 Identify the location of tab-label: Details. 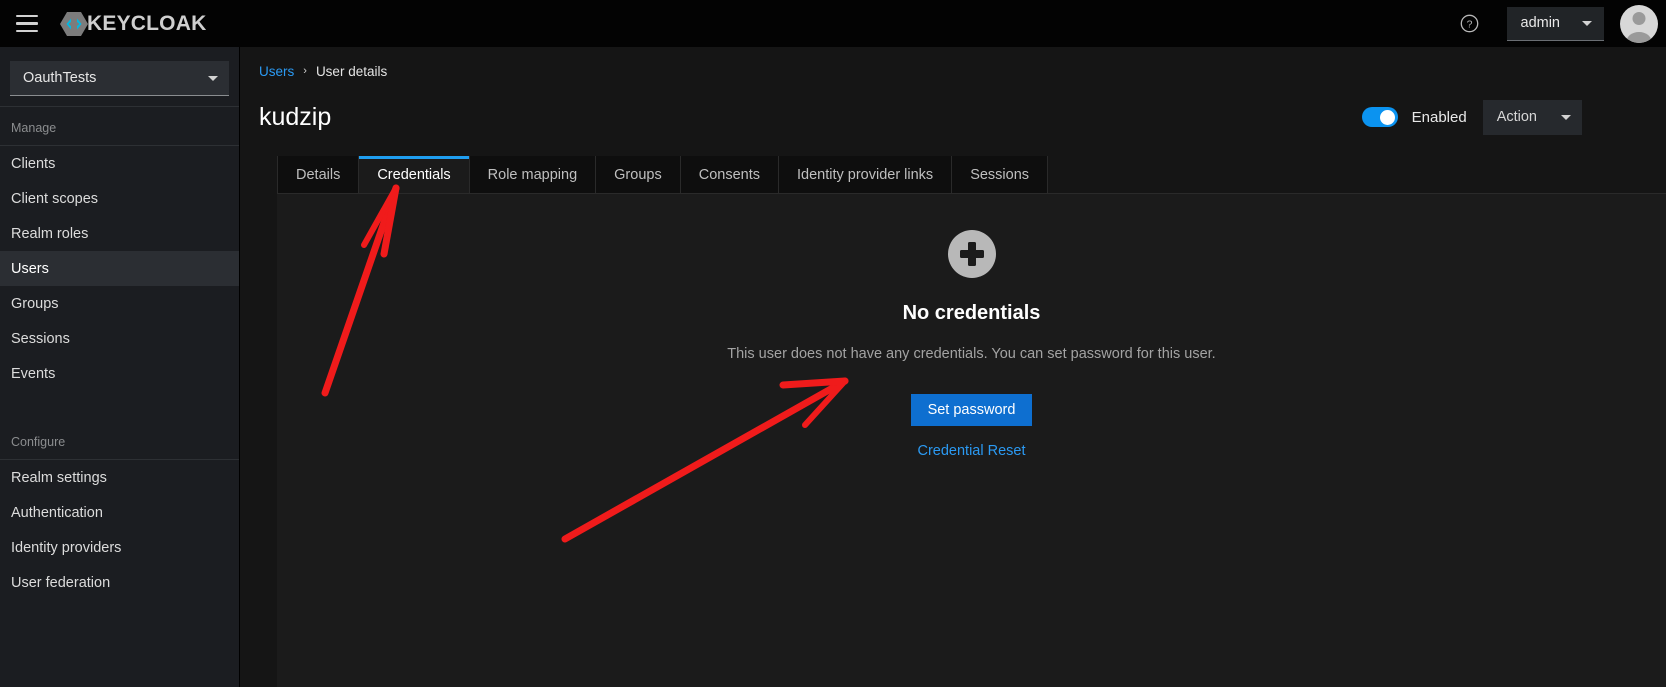
(318, 174).